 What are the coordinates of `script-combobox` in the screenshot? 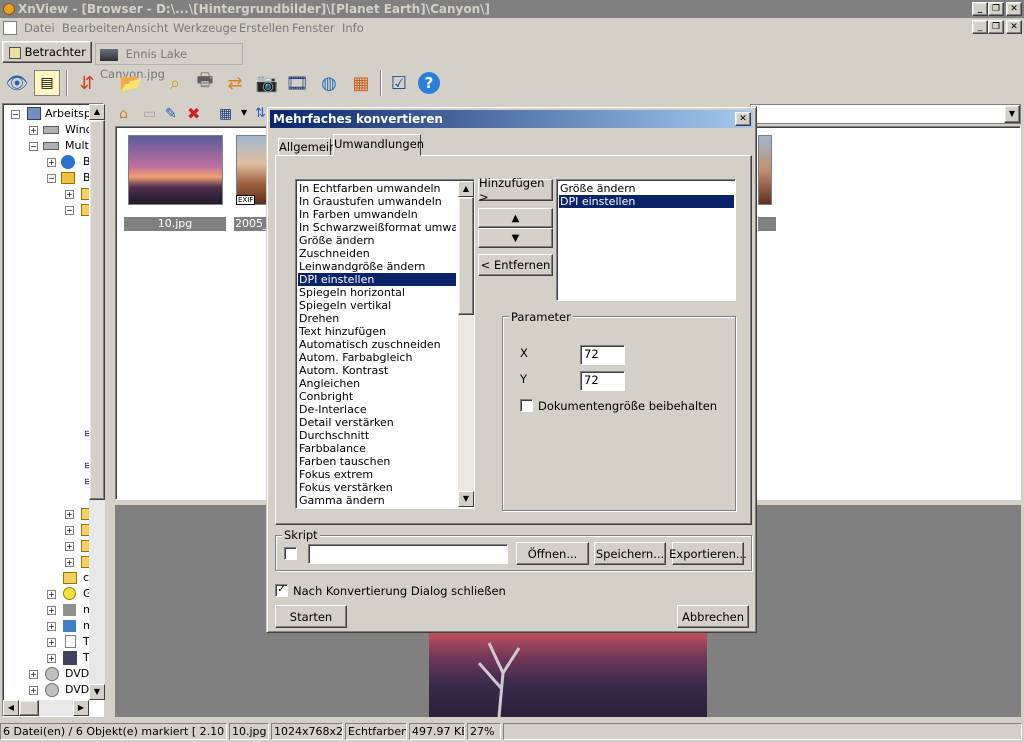 It's located at (408, 554).